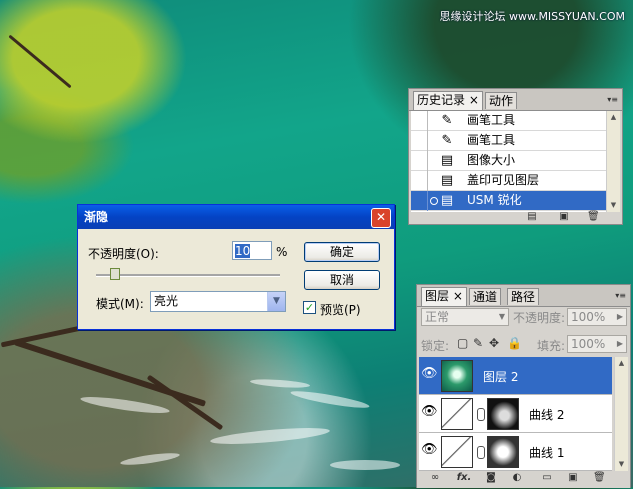 The image size is (633, 489). Describe the element at coordinates (613, 161) in the screenshot. I see `history-scrollbar: ▲ ▼` at that location.